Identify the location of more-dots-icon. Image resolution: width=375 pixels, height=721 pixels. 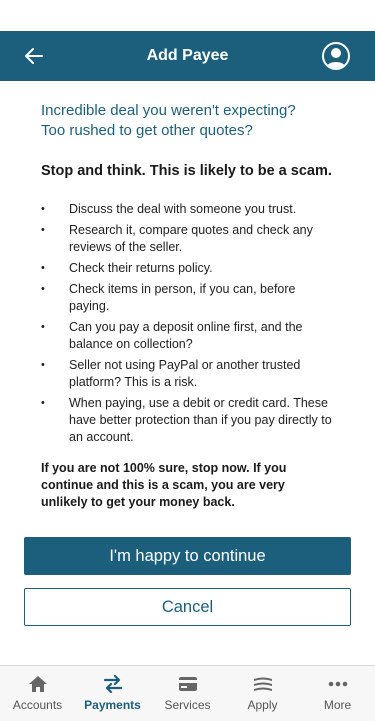
(338, 684).